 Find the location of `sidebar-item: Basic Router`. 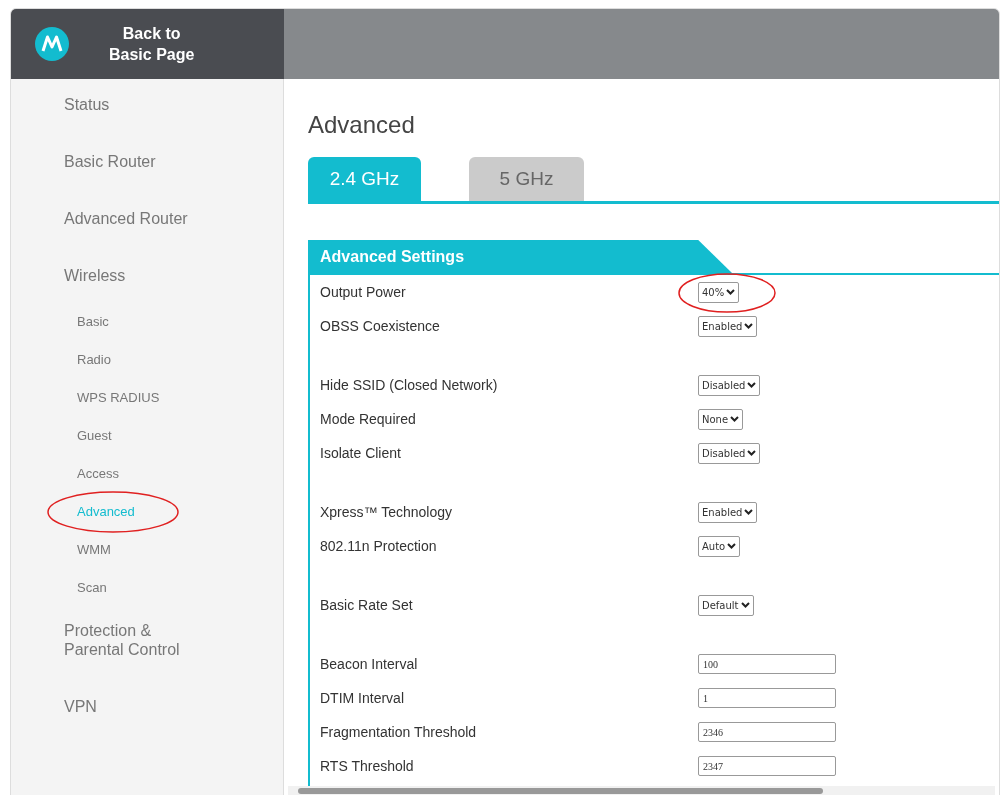

sidebar-item: Basic Router is located at coordinates (110, 161).